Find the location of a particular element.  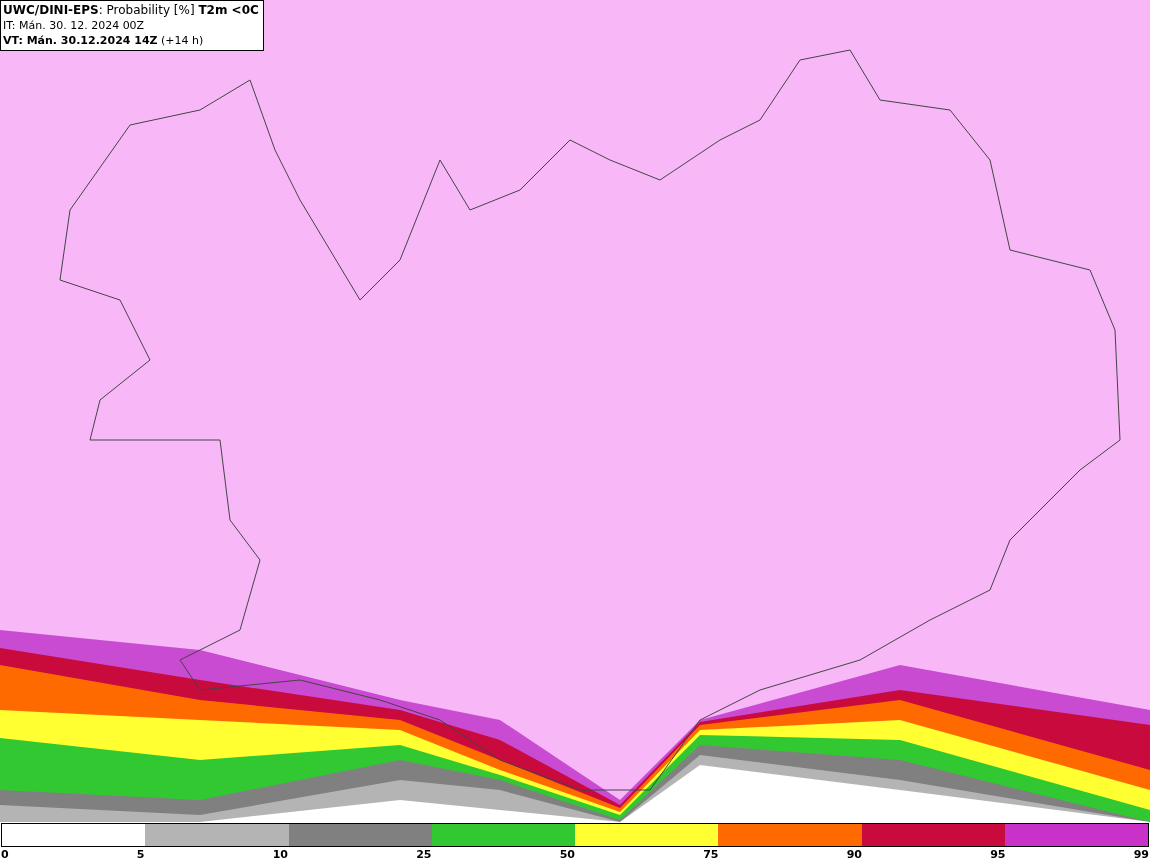

legend-label: 90 is located at coordinates (854, 855).